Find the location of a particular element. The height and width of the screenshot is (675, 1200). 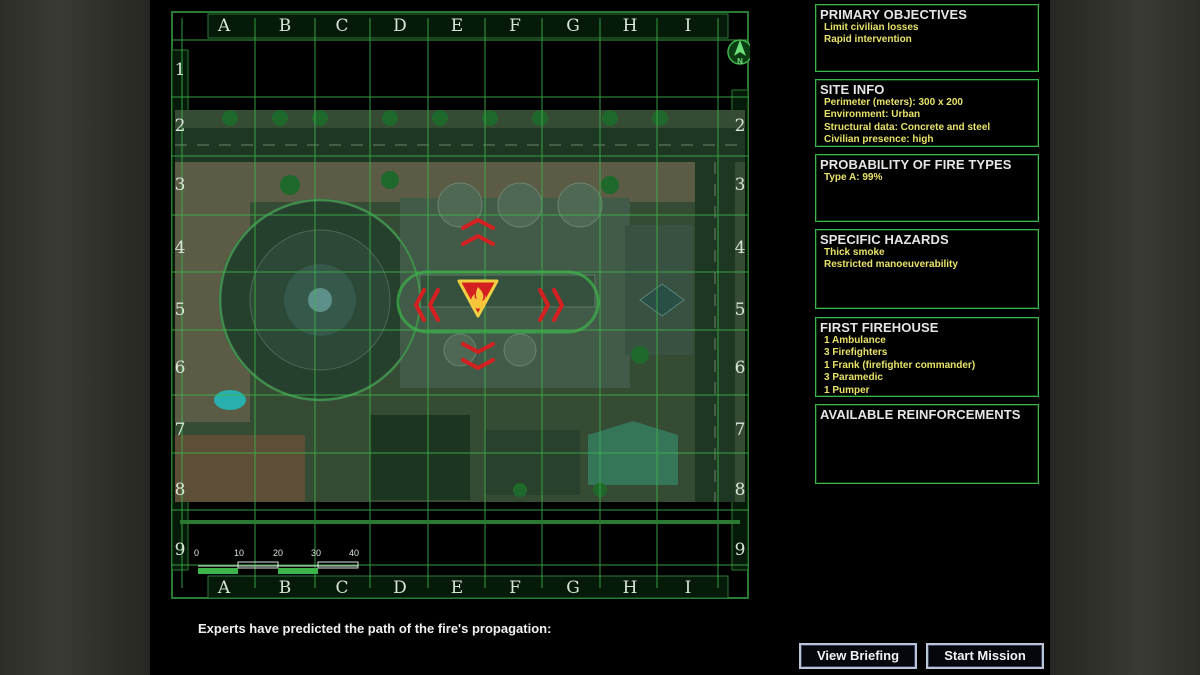

panel-title: SITE INFO is located at coordinates (852, 89).